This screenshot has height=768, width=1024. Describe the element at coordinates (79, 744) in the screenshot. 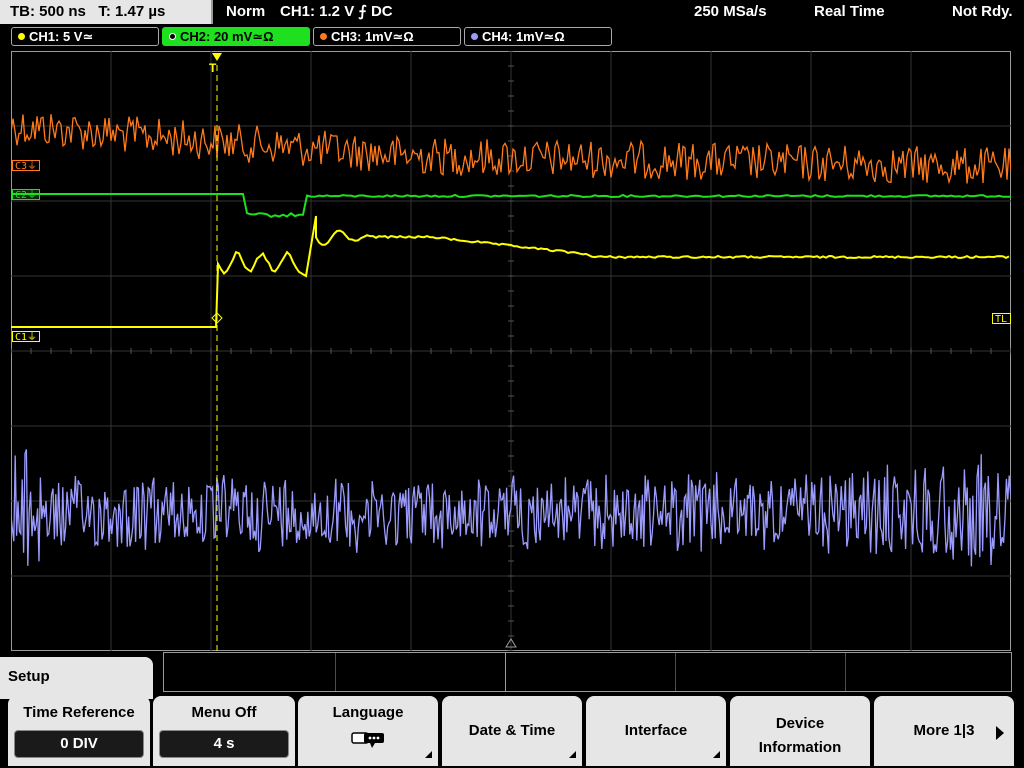

I see `time-reference-value: 0 DIV` at that location.